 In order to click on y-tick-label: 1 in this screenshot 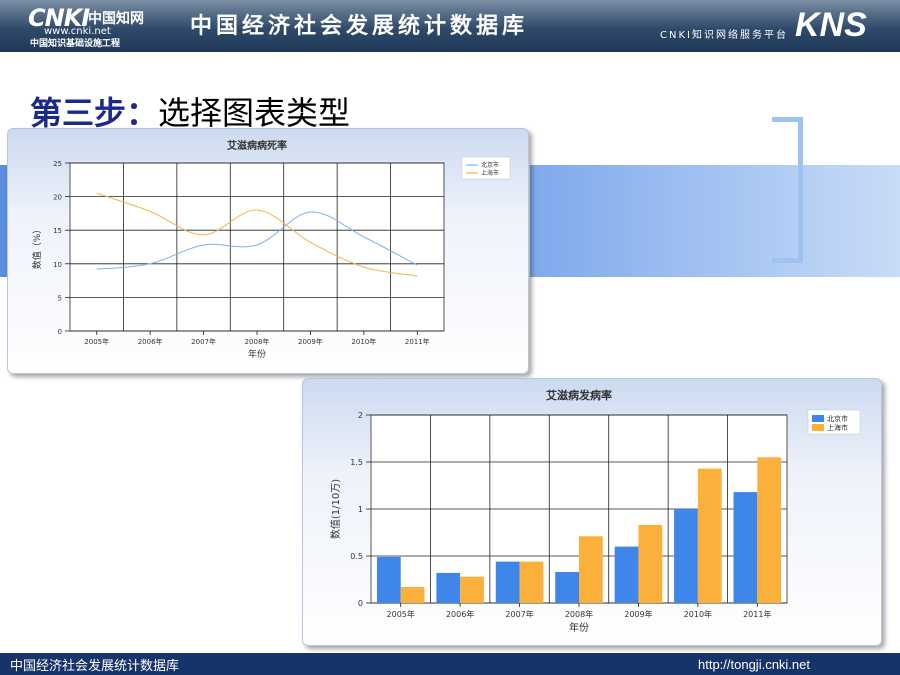, I will do `click(360, 509)`.